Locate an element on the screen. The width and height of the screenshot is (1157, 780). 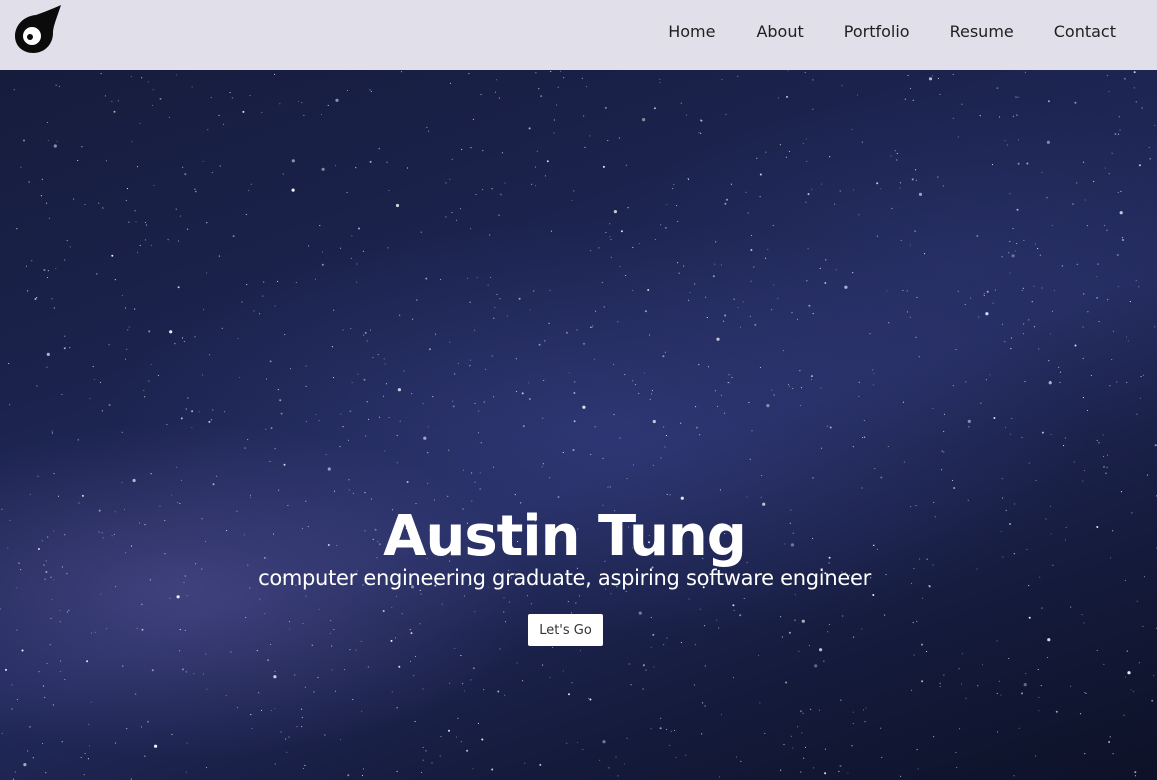
comet-logo-icon is located at coordinates (38, 30).